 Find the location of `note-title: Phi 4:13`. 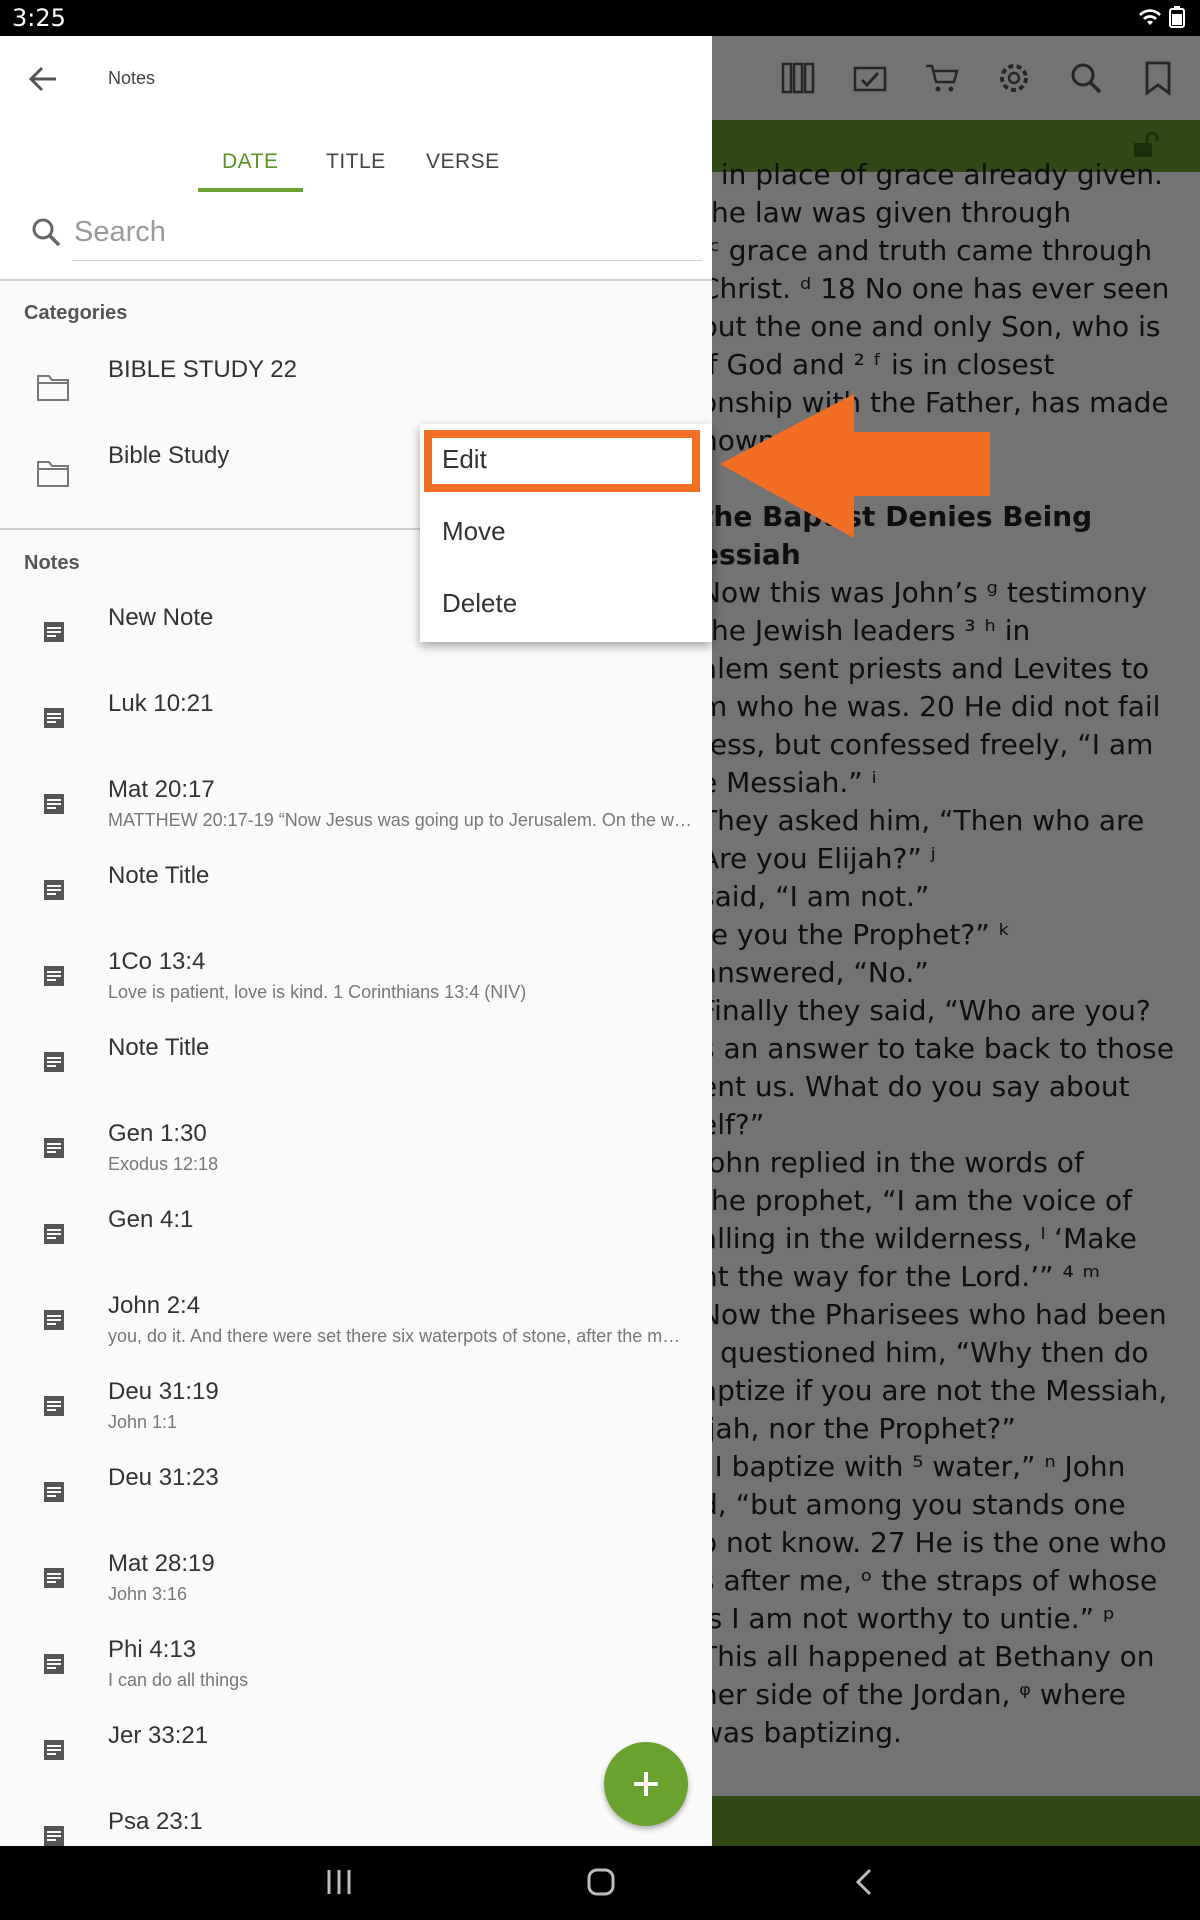

note-title: Phi 4:13 is located at coordinates (152, 1649).